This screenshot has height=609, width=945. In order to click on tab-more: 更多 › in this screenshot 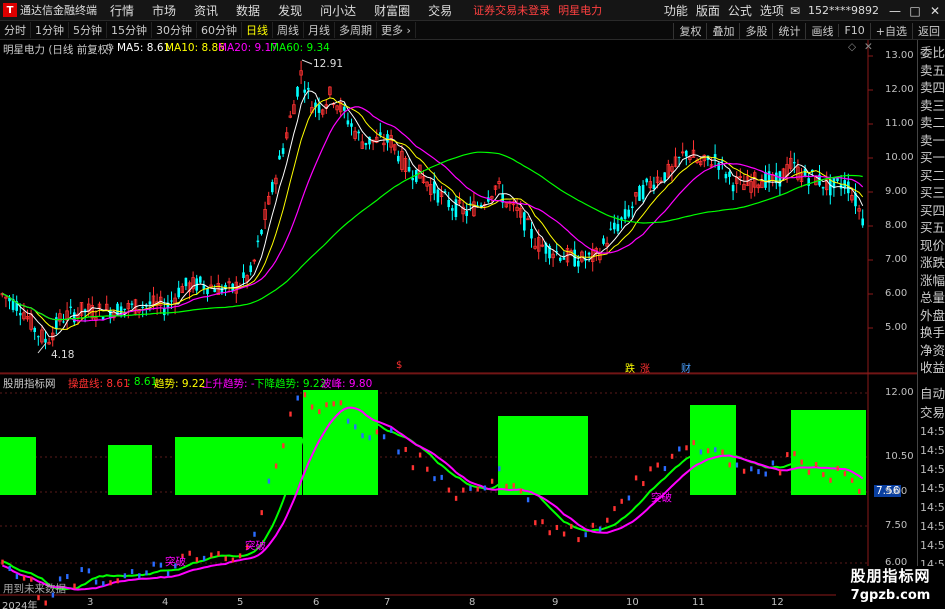, I will do `click(396, 30)`.